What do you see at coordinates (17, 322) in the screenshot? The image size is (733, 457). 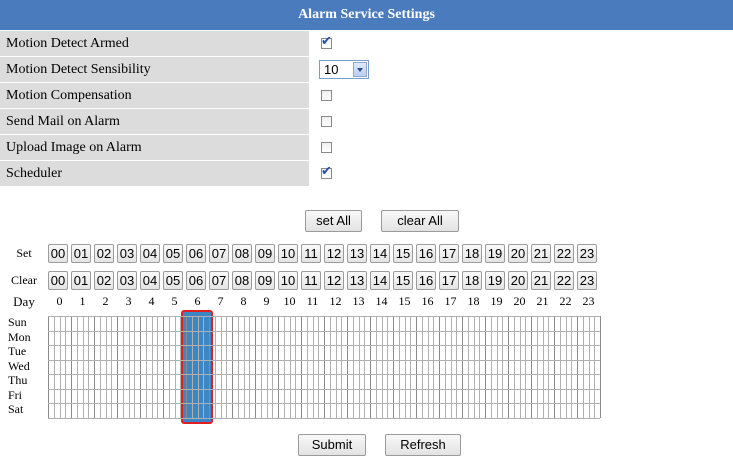 I see `day-label: Sun` at bounding box center [17, 322].